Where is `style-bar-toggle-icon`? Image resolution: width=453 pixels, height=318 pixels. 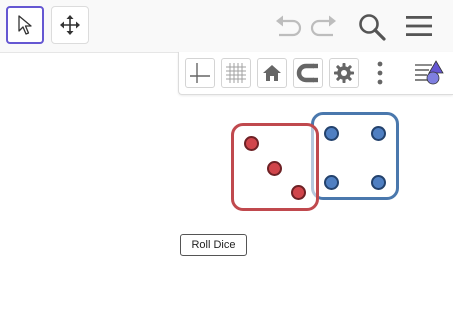
style-bar-toggle-icon is located at coordinates (429, 72).